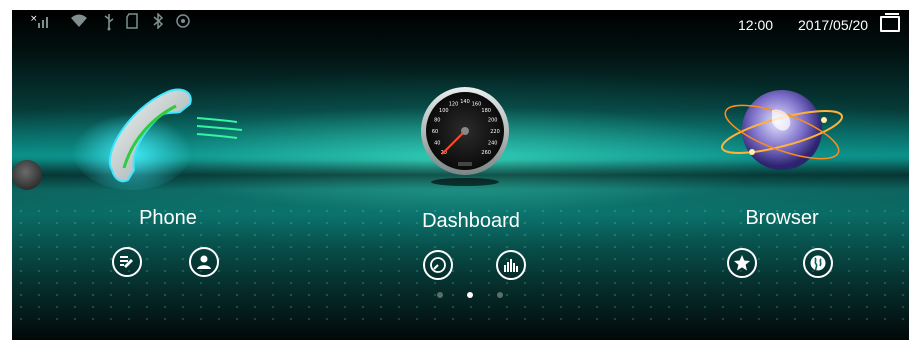 This screenshot has width=919, height=353. I want to click on dial-label: 200, so click(493, 121).